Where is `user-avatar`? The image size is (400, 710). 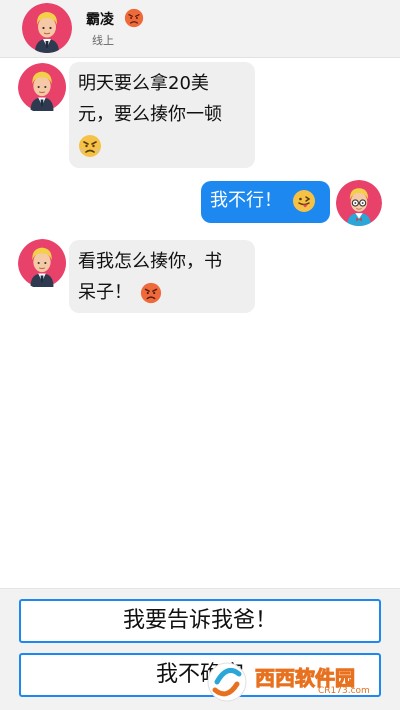
user-avatar is located at coordinates (359, 203).